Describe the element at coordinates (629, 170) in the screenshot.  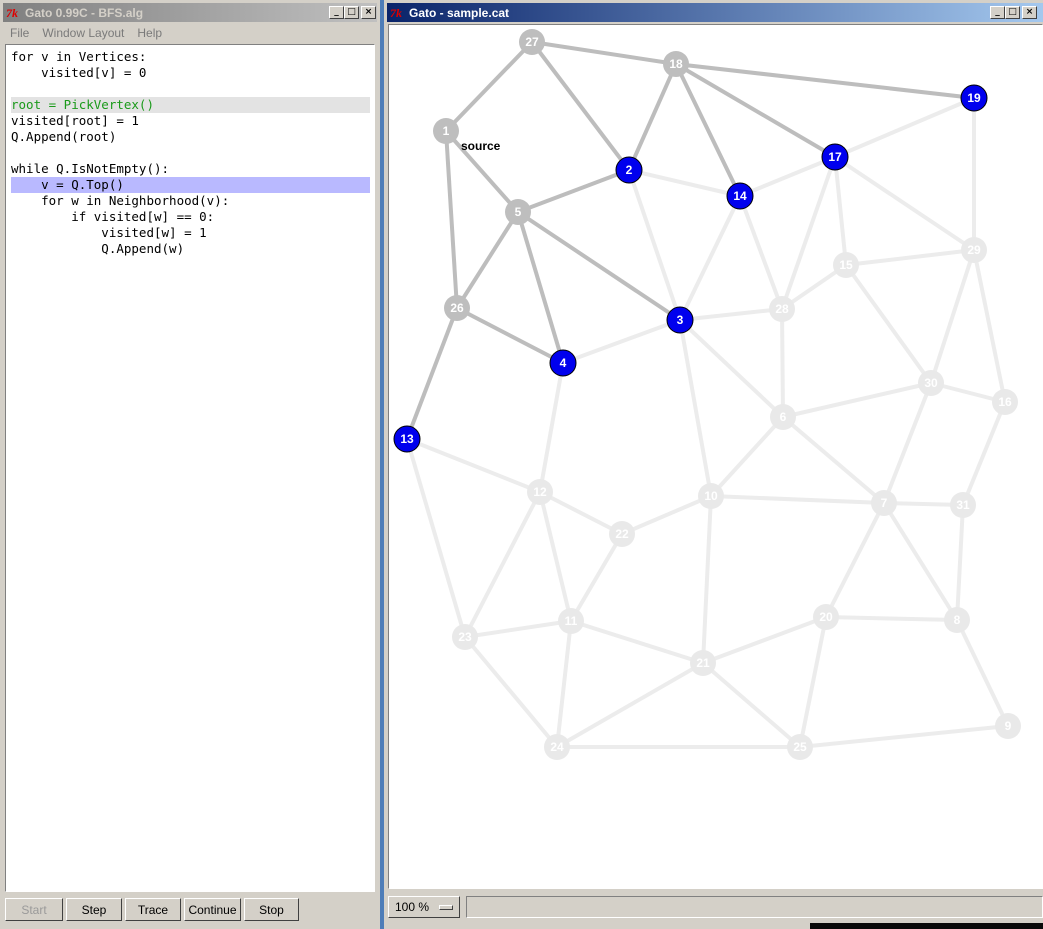
I see `vertex-2: 2` at that location.